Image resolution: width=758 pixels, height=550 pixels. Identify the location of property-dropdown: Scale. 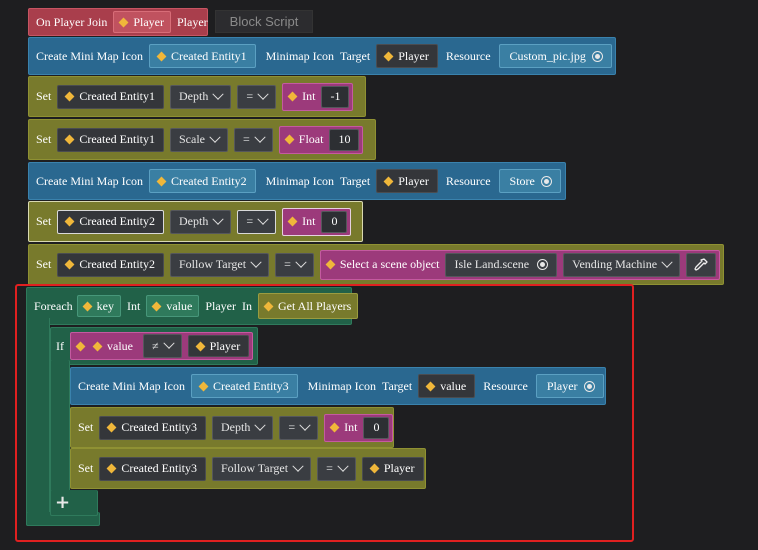
(199, 139).